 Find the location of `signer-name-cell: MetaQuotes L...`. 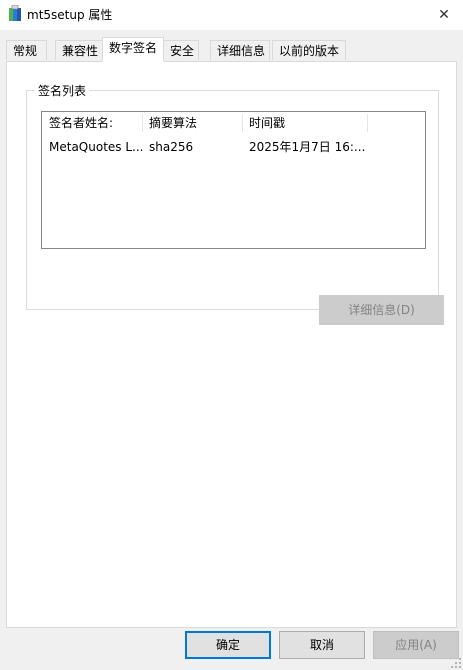

signer-name-cell: MetaQuotes L... is located at coordinates (95, 147).